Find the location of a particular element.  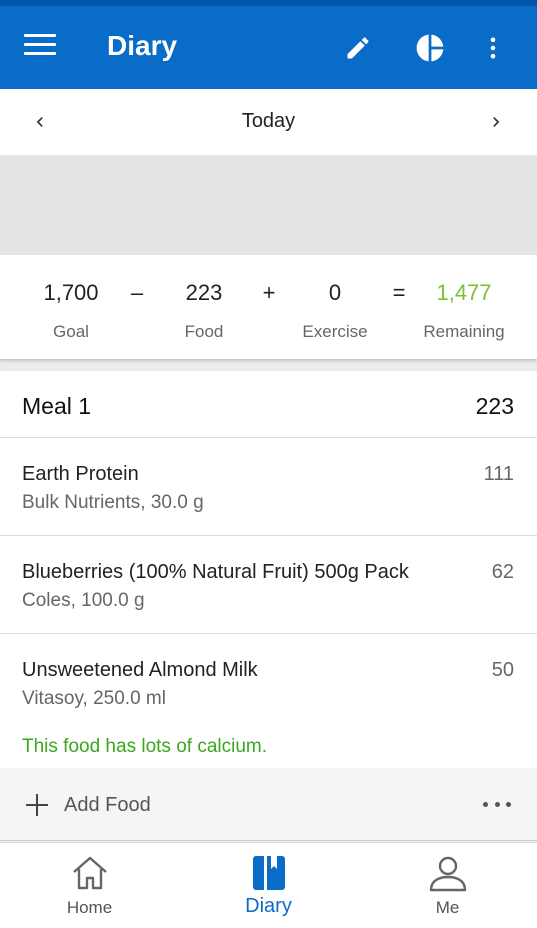

date-navigation: Today is located at coordinates (268, 122).